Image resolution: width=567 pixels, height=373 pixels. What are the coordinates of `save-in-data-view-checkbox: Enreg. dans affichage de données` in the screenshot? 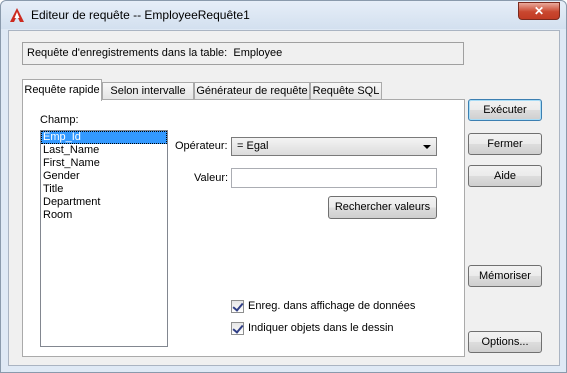 It's located at (326, 307).